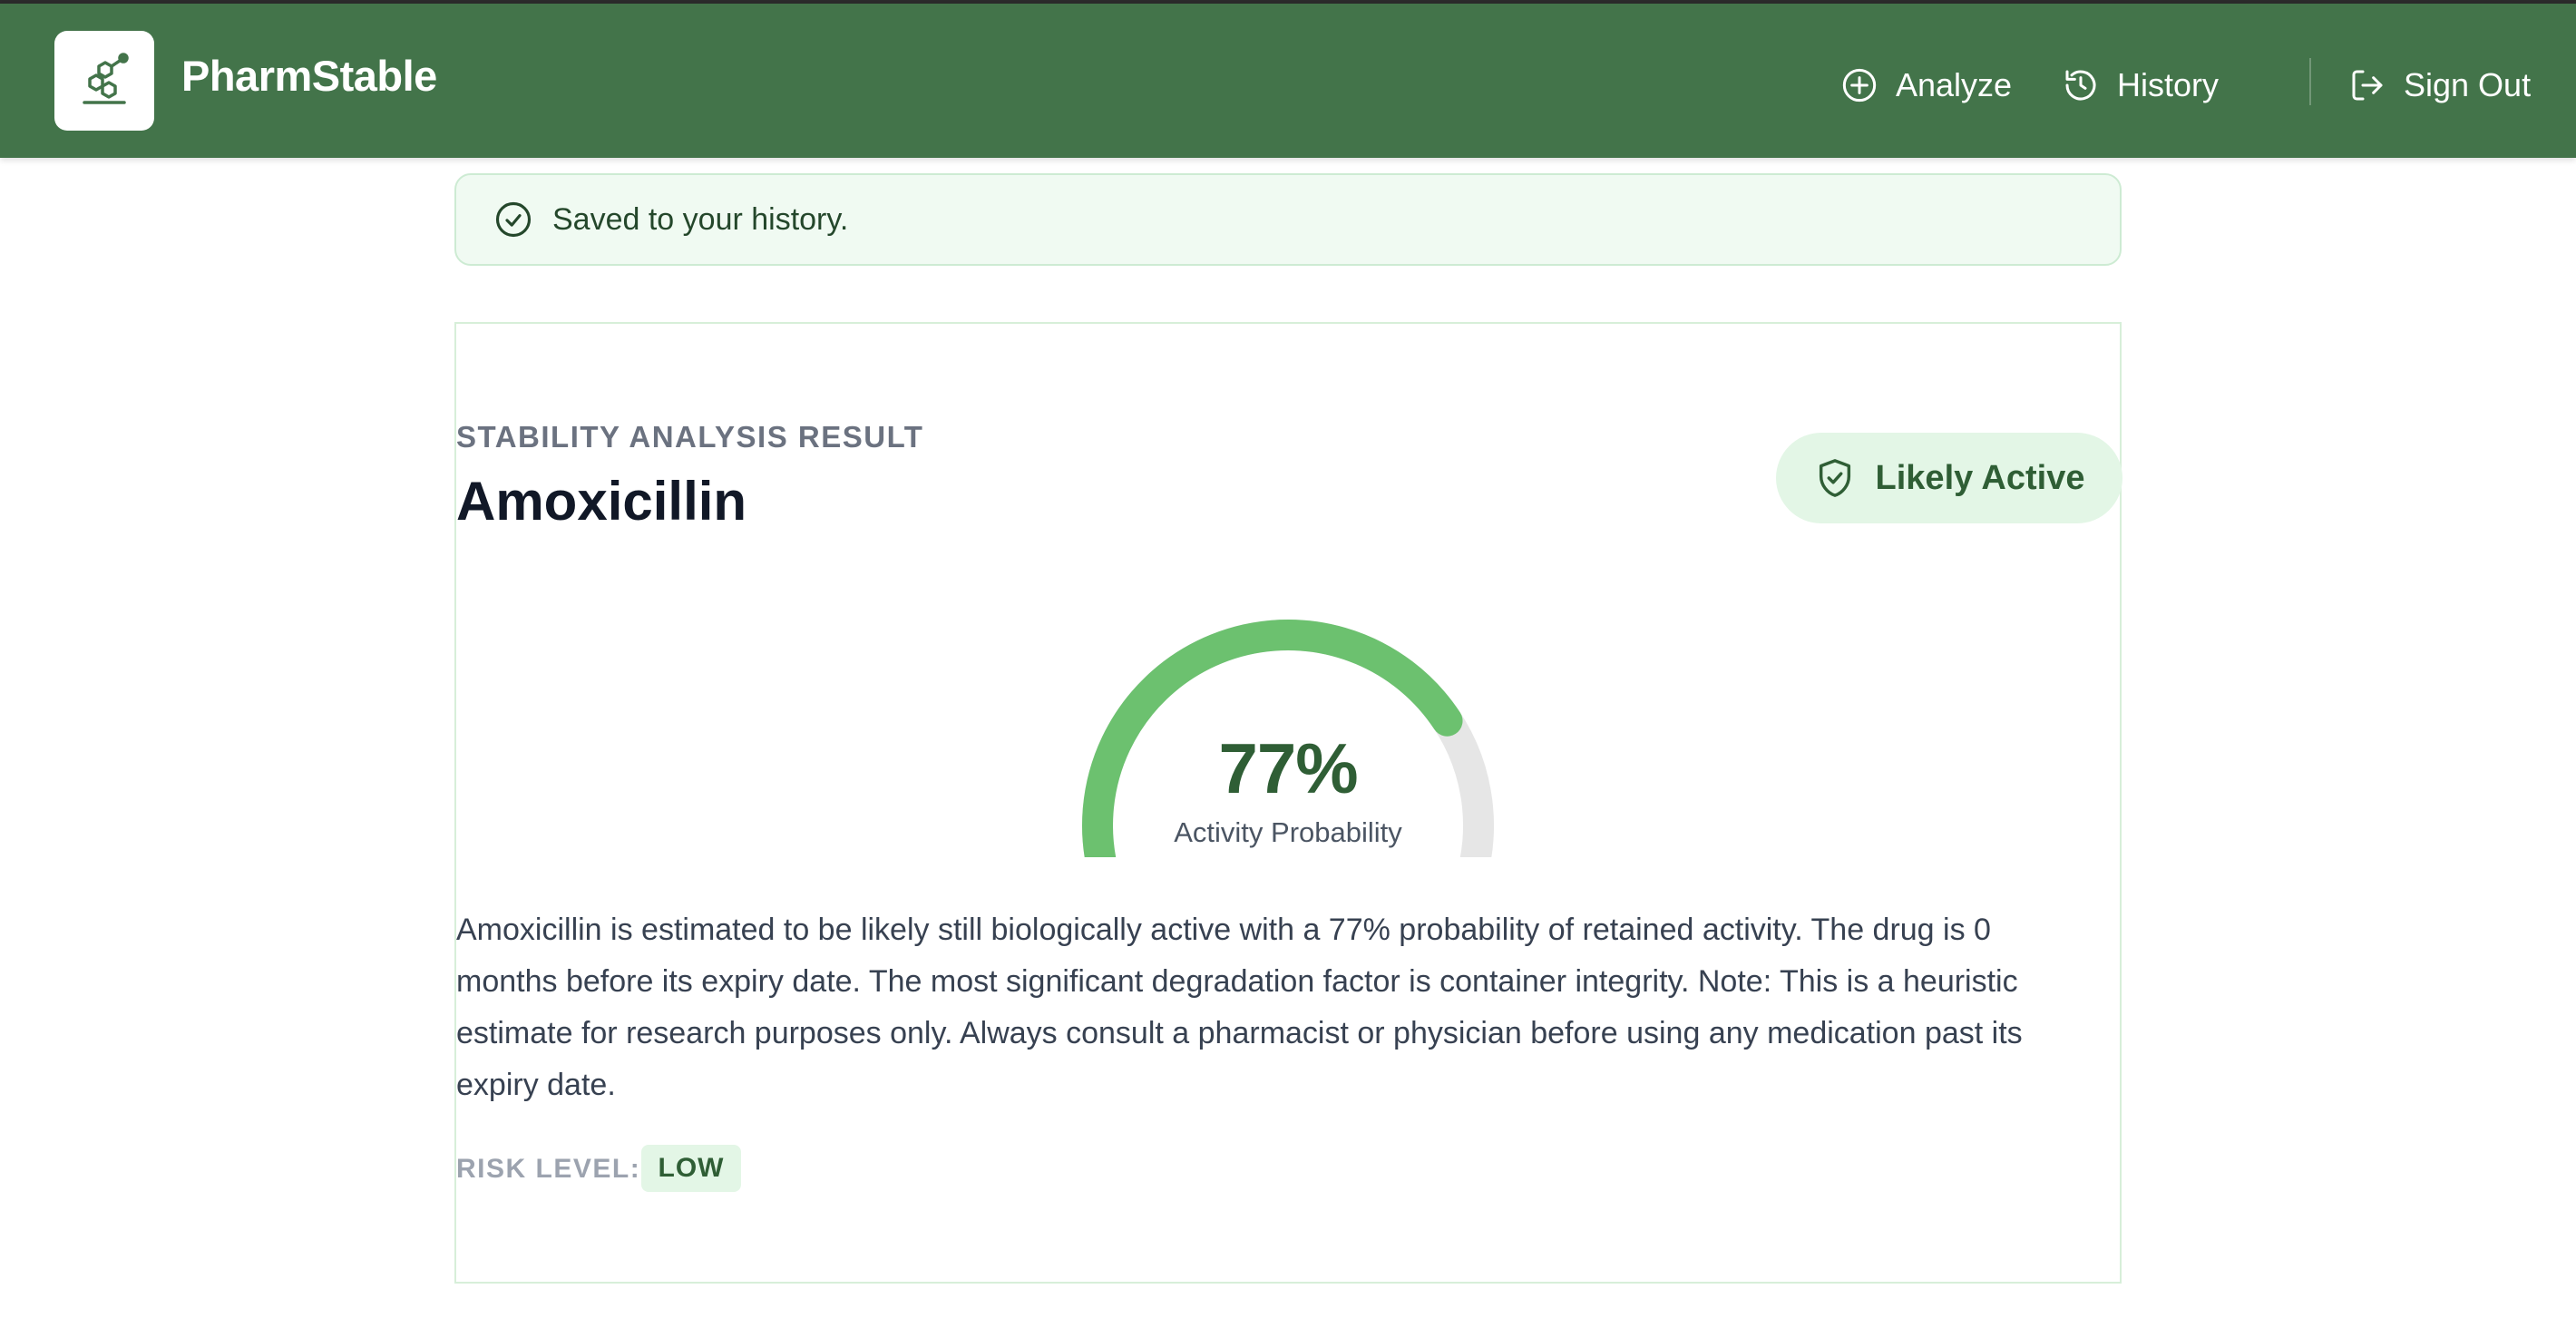 The width and height of the screenshot is (2576, 1328). Describe the element at coordinates (1954, 84) in the screenshot. I see `nav-analyze-label: Analyze` at that location.